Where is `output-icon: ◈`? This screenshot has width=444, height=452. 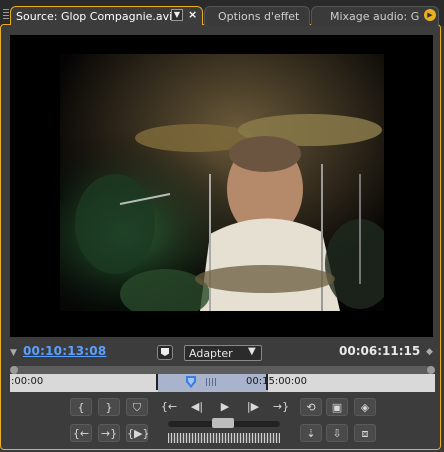
output-icon: ◈ is located at coordinates (365, 407).